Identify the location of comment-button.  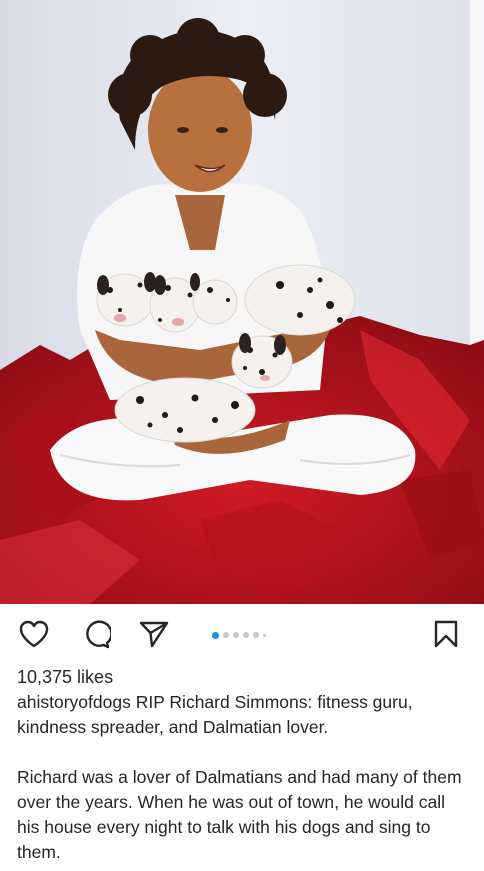
(96, 634).